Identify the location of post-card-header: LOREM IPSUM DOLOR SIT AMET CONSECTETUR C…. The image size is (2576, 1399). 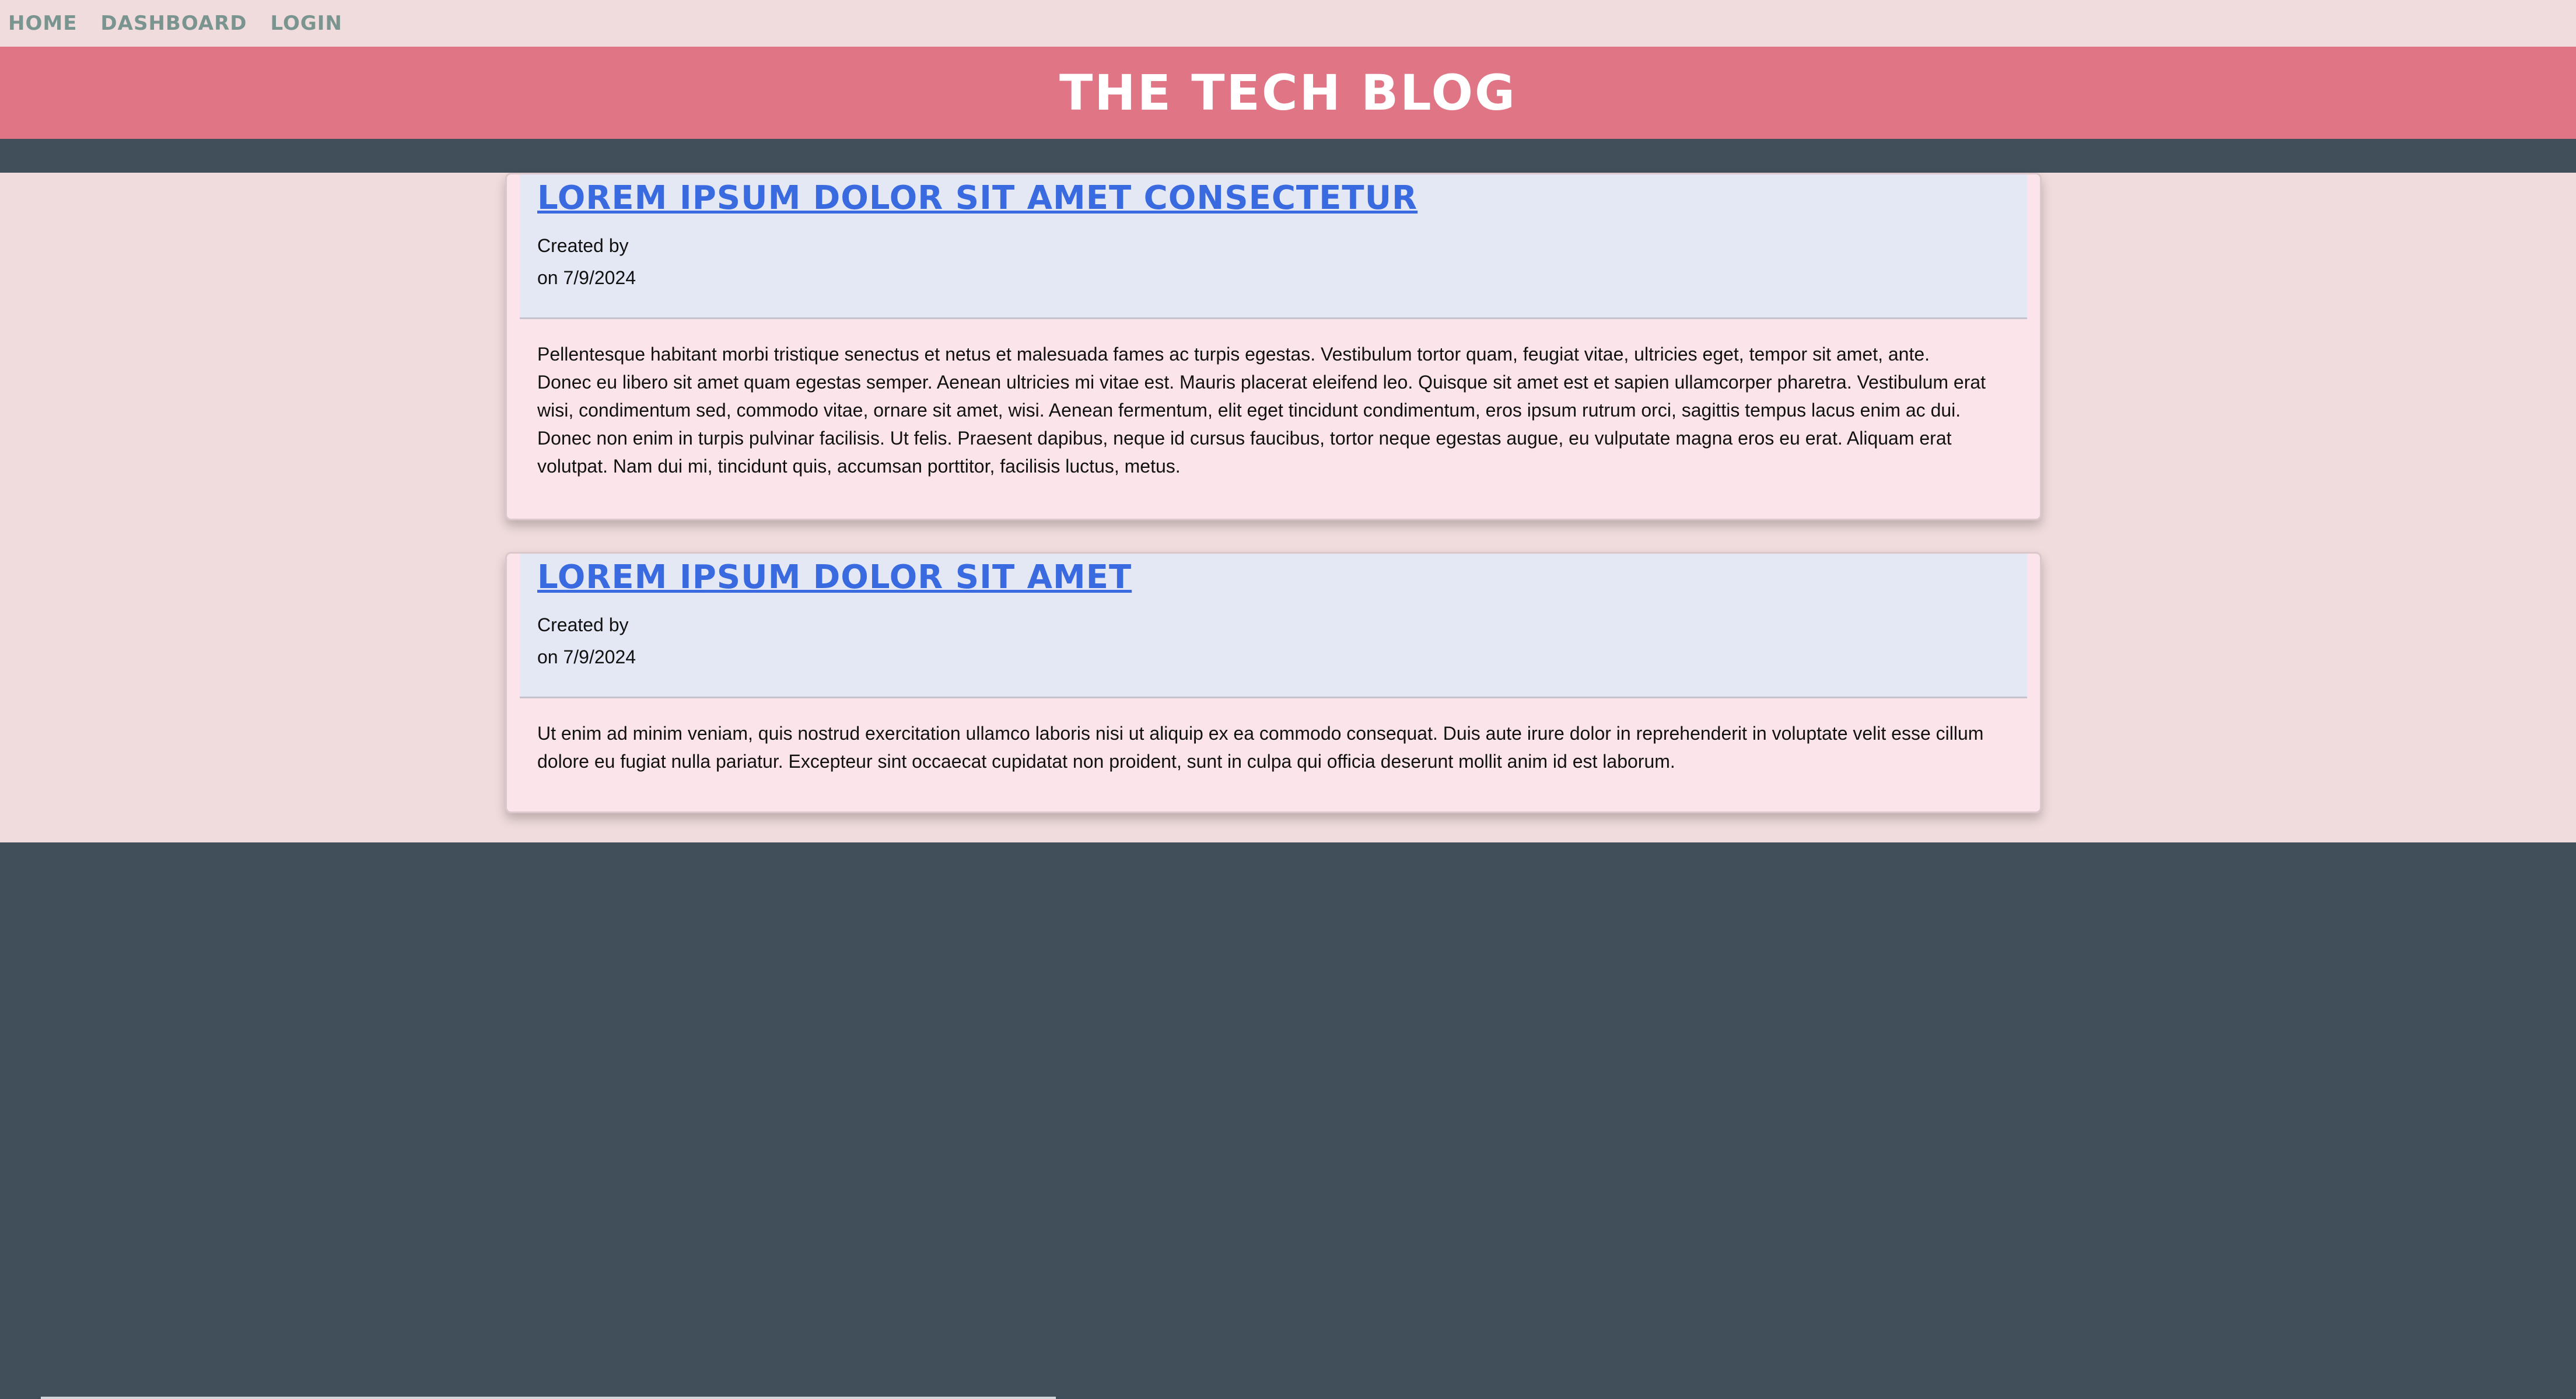
(1273, 247).